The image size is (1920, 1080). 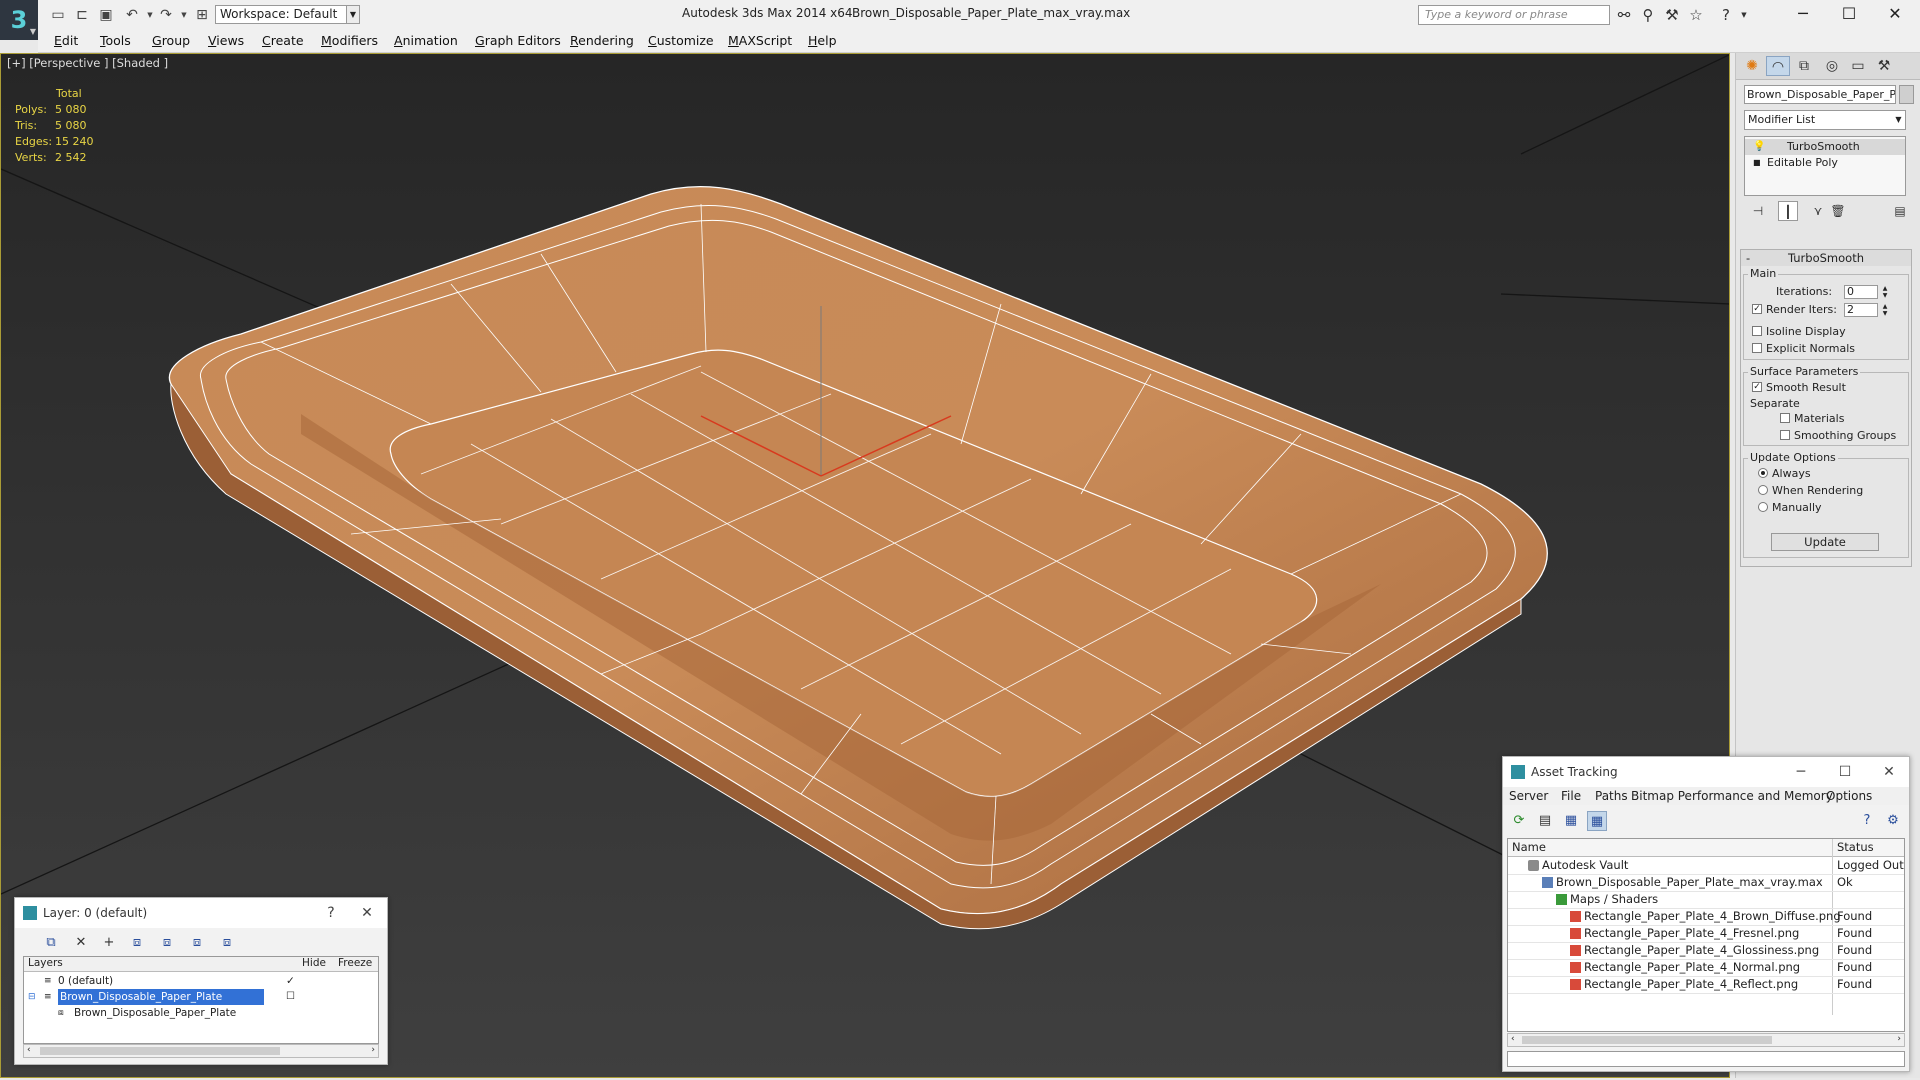 I want to click on tab-hierarchy-icon: ⧉, so click(x=1804, y=66).